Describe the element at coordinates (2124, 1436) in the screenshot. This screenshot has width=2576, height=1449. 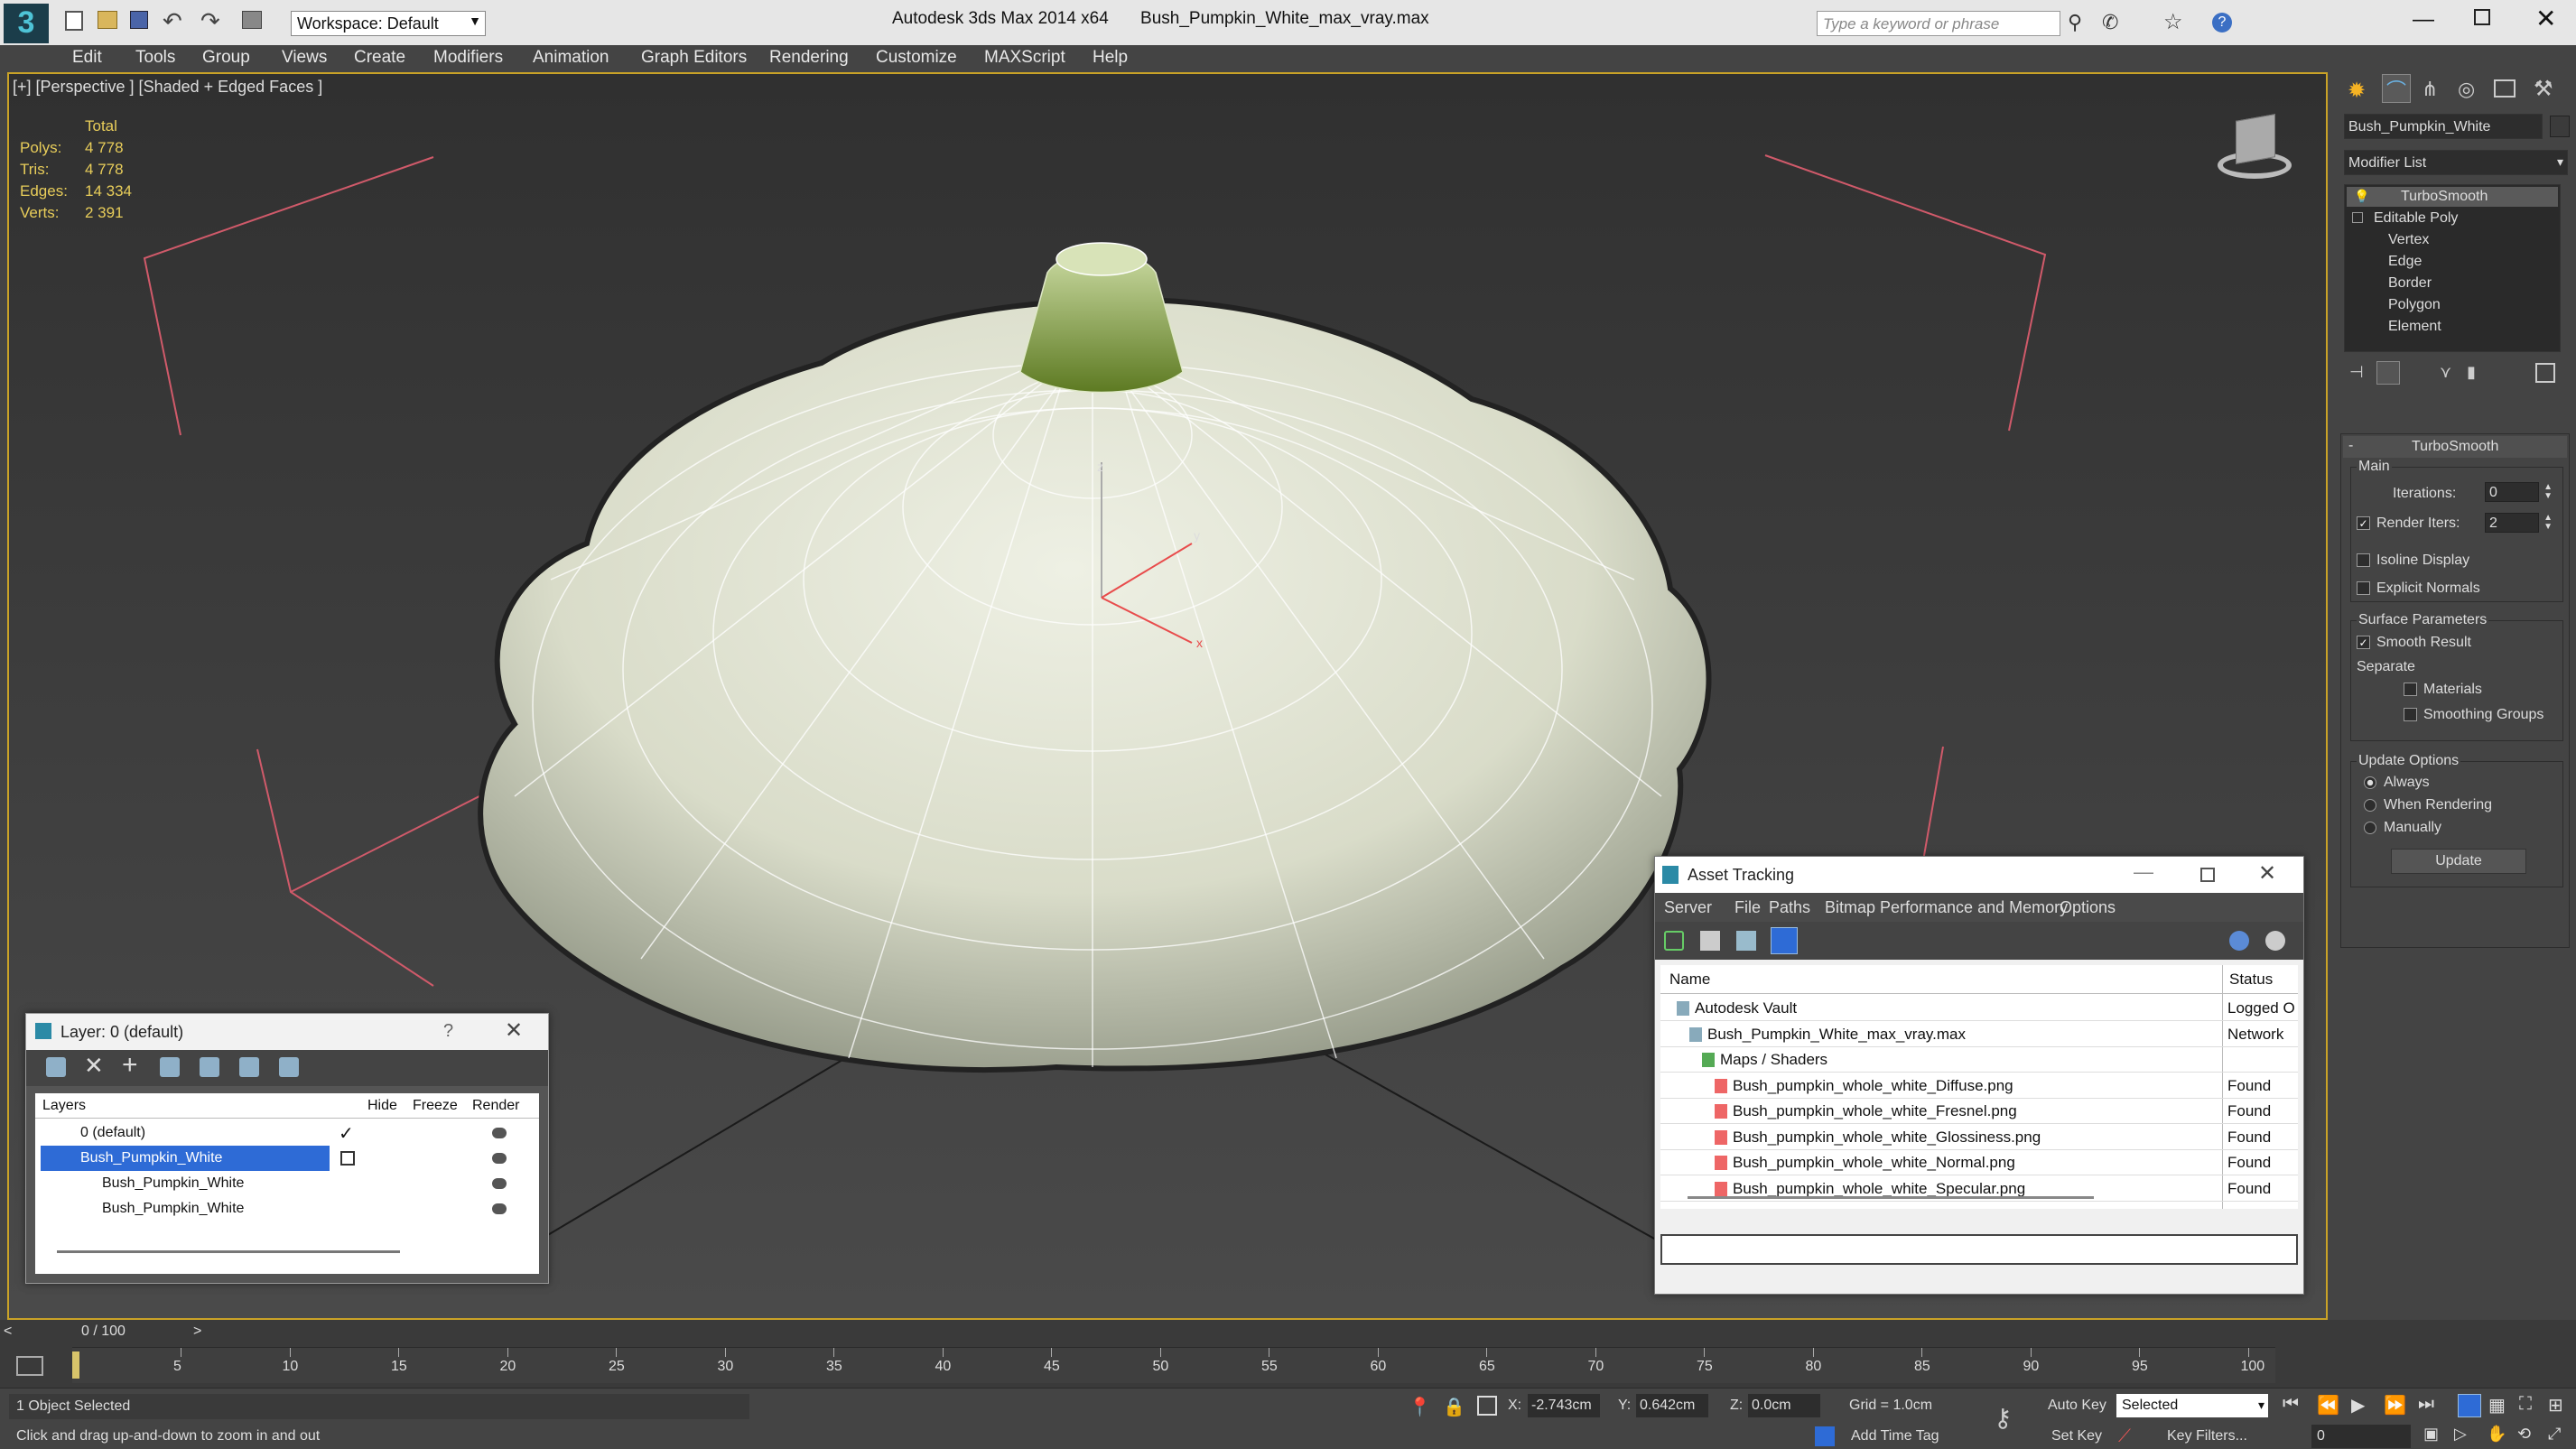
I see `set-key-icon: ⟋` at that location.